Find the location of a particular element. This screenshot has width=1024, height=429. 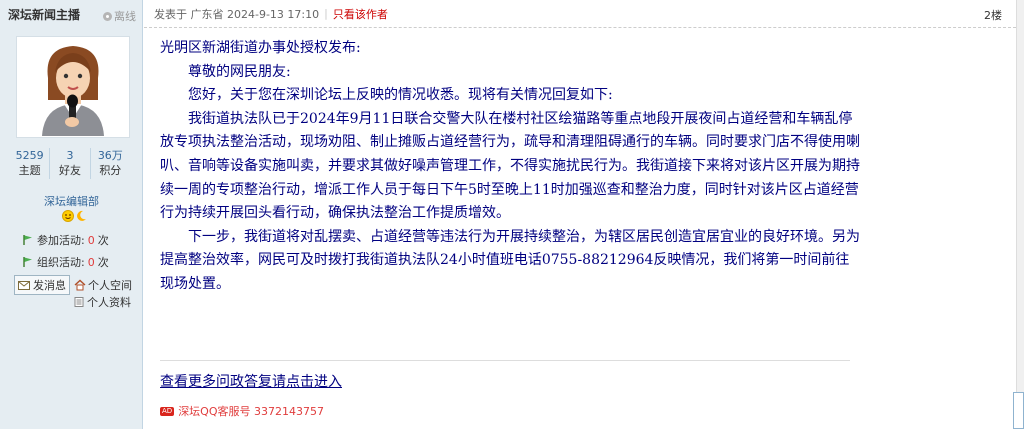

document-icon is located at coordinates (79, 302).